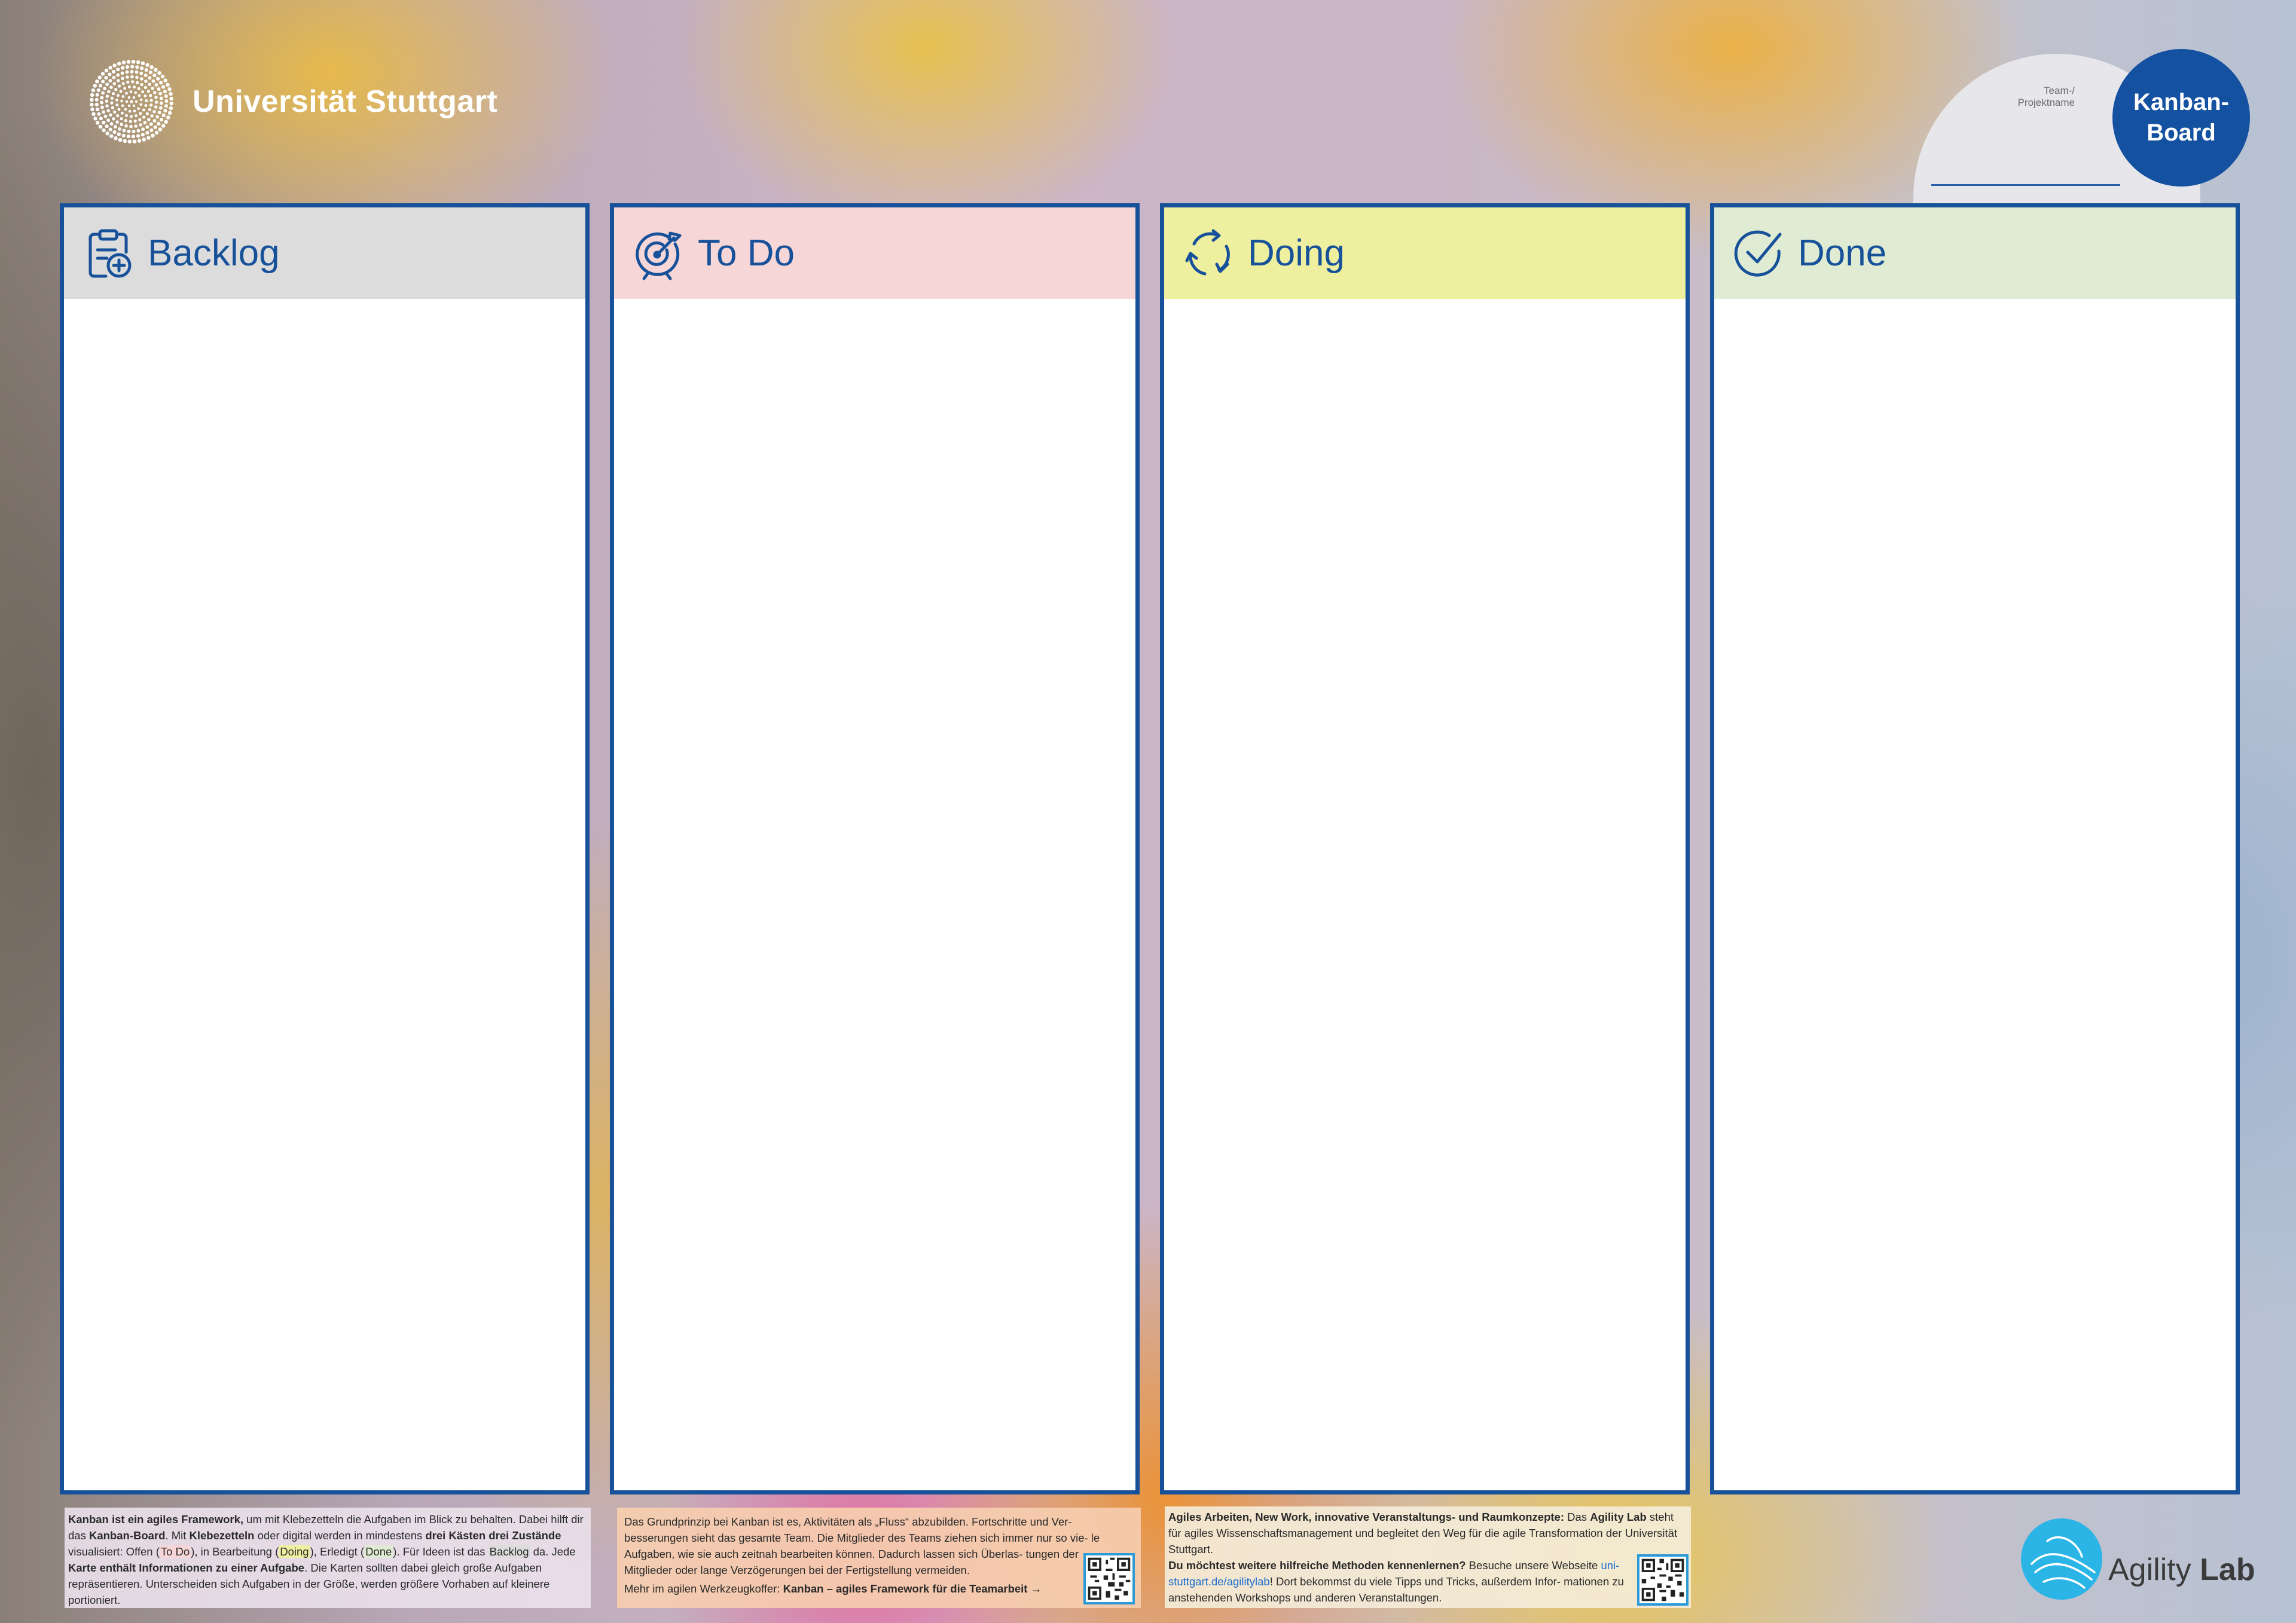  Describe the element at coordinates (131, 102) in the screenshot. I see `university-seal-icon` at that location.